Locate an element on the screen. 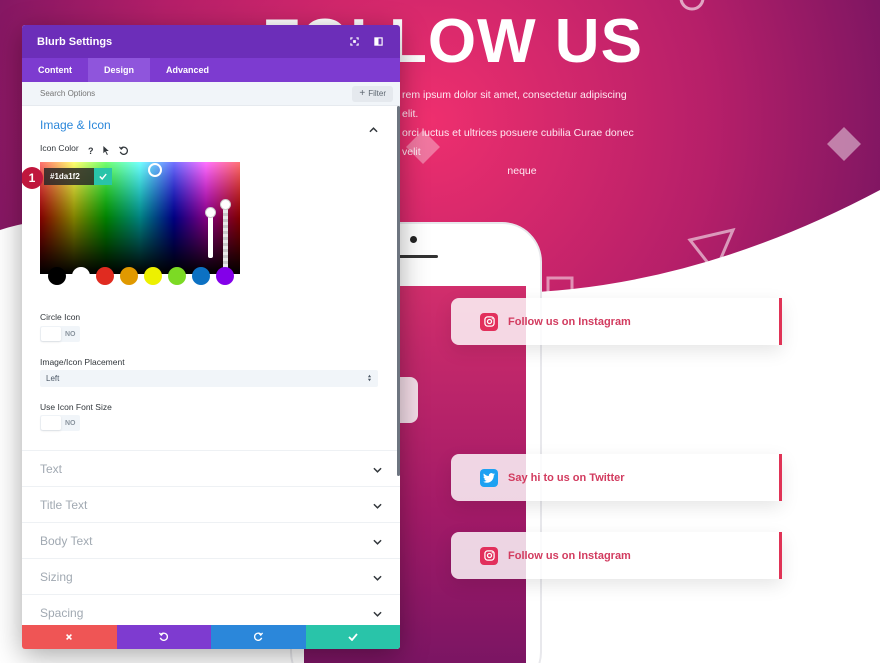 The image size is (880, 663). panel-title: Blurb Settings is located at coordinates (75, 41).